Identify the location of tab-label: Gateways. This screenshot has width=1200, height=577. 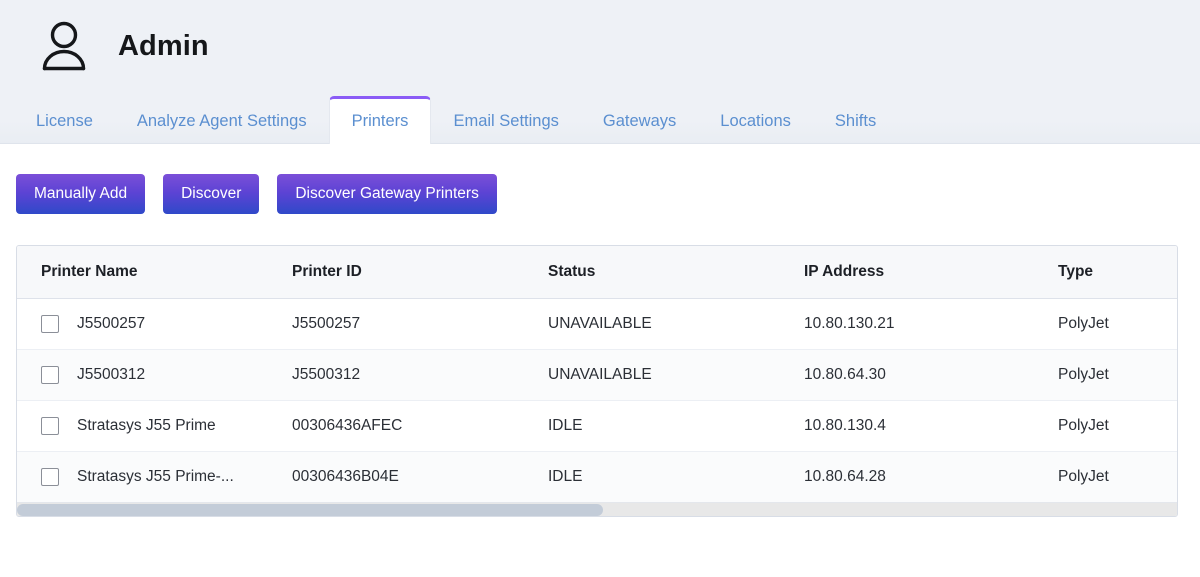
(639, 121).